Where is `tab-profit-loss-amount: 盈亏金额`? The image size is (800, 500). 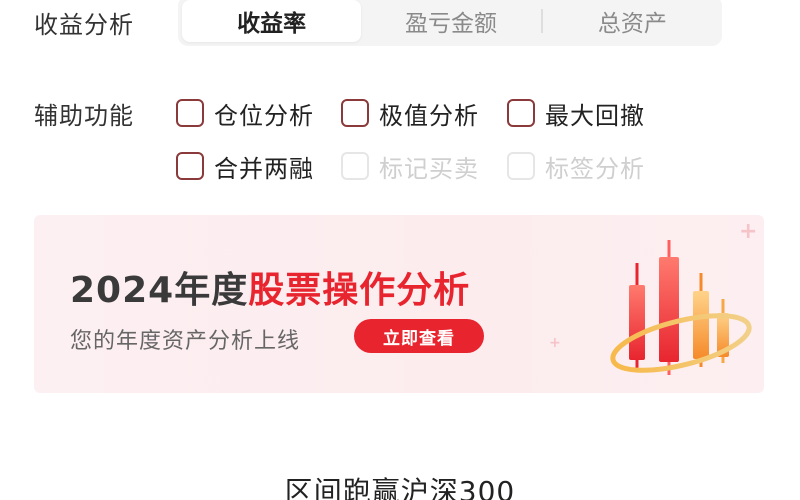
tab-profit-loss-amount: 盈亏金额 is located at coordinates (450, 21).